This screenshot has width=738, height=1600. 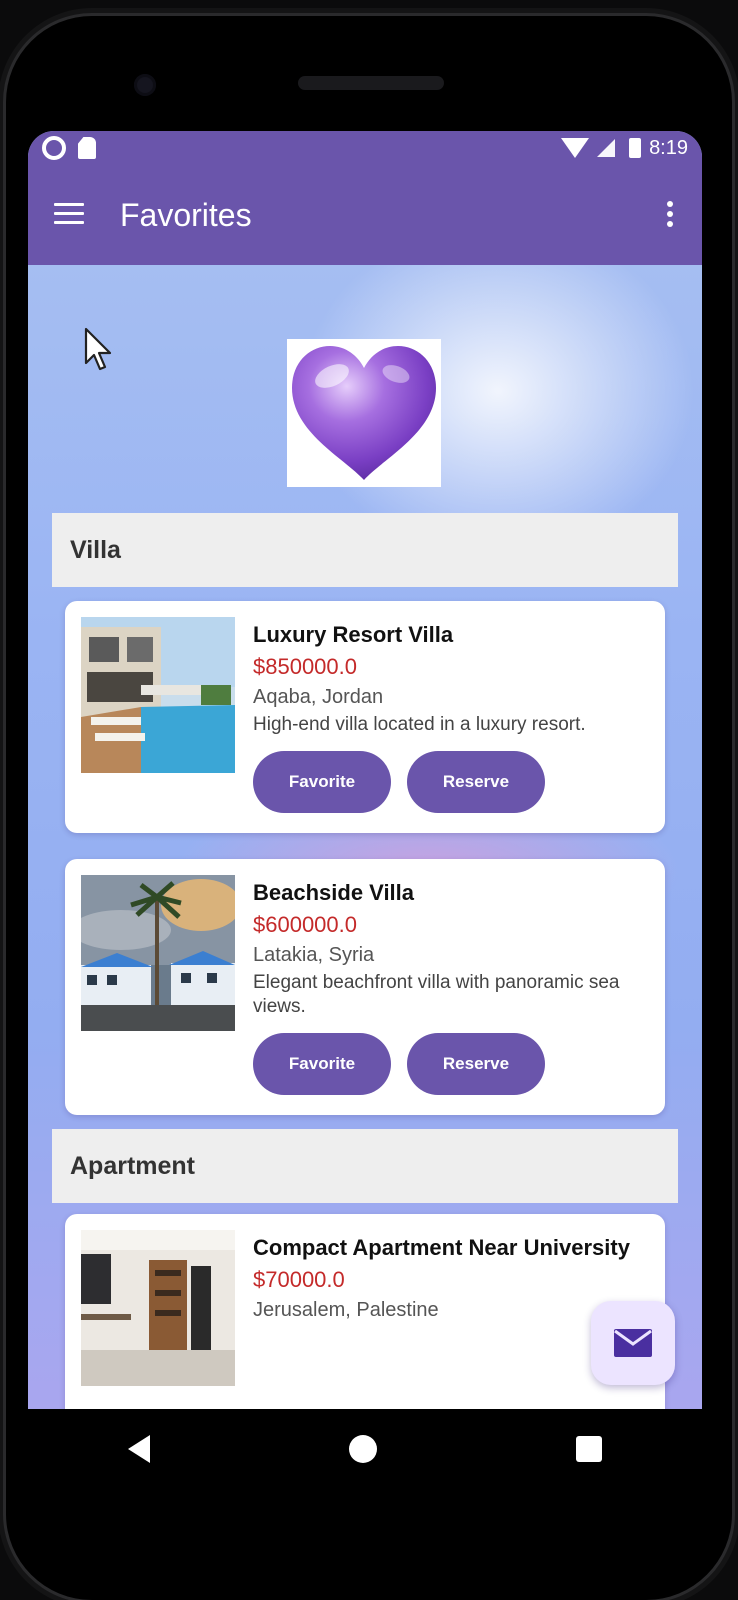 What do you see at coordinates (575, 148) in the screenshot?
I see `wifi-icon` at bounding box center [575, 148].